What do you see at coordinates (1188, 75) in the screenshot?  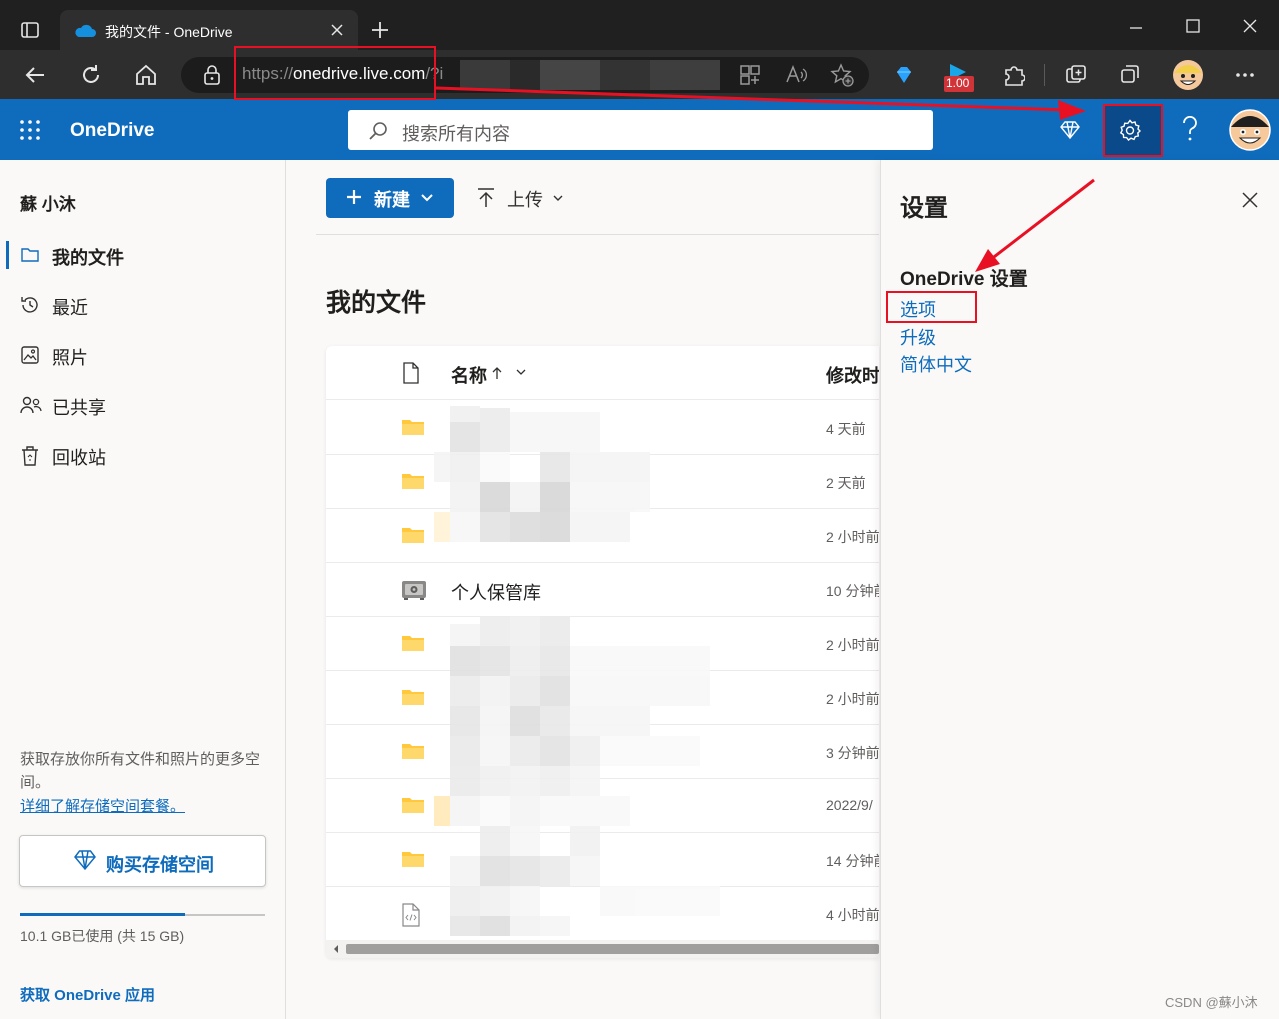 I see `browser-profile-avatar` at bounding box center [1188, 75].